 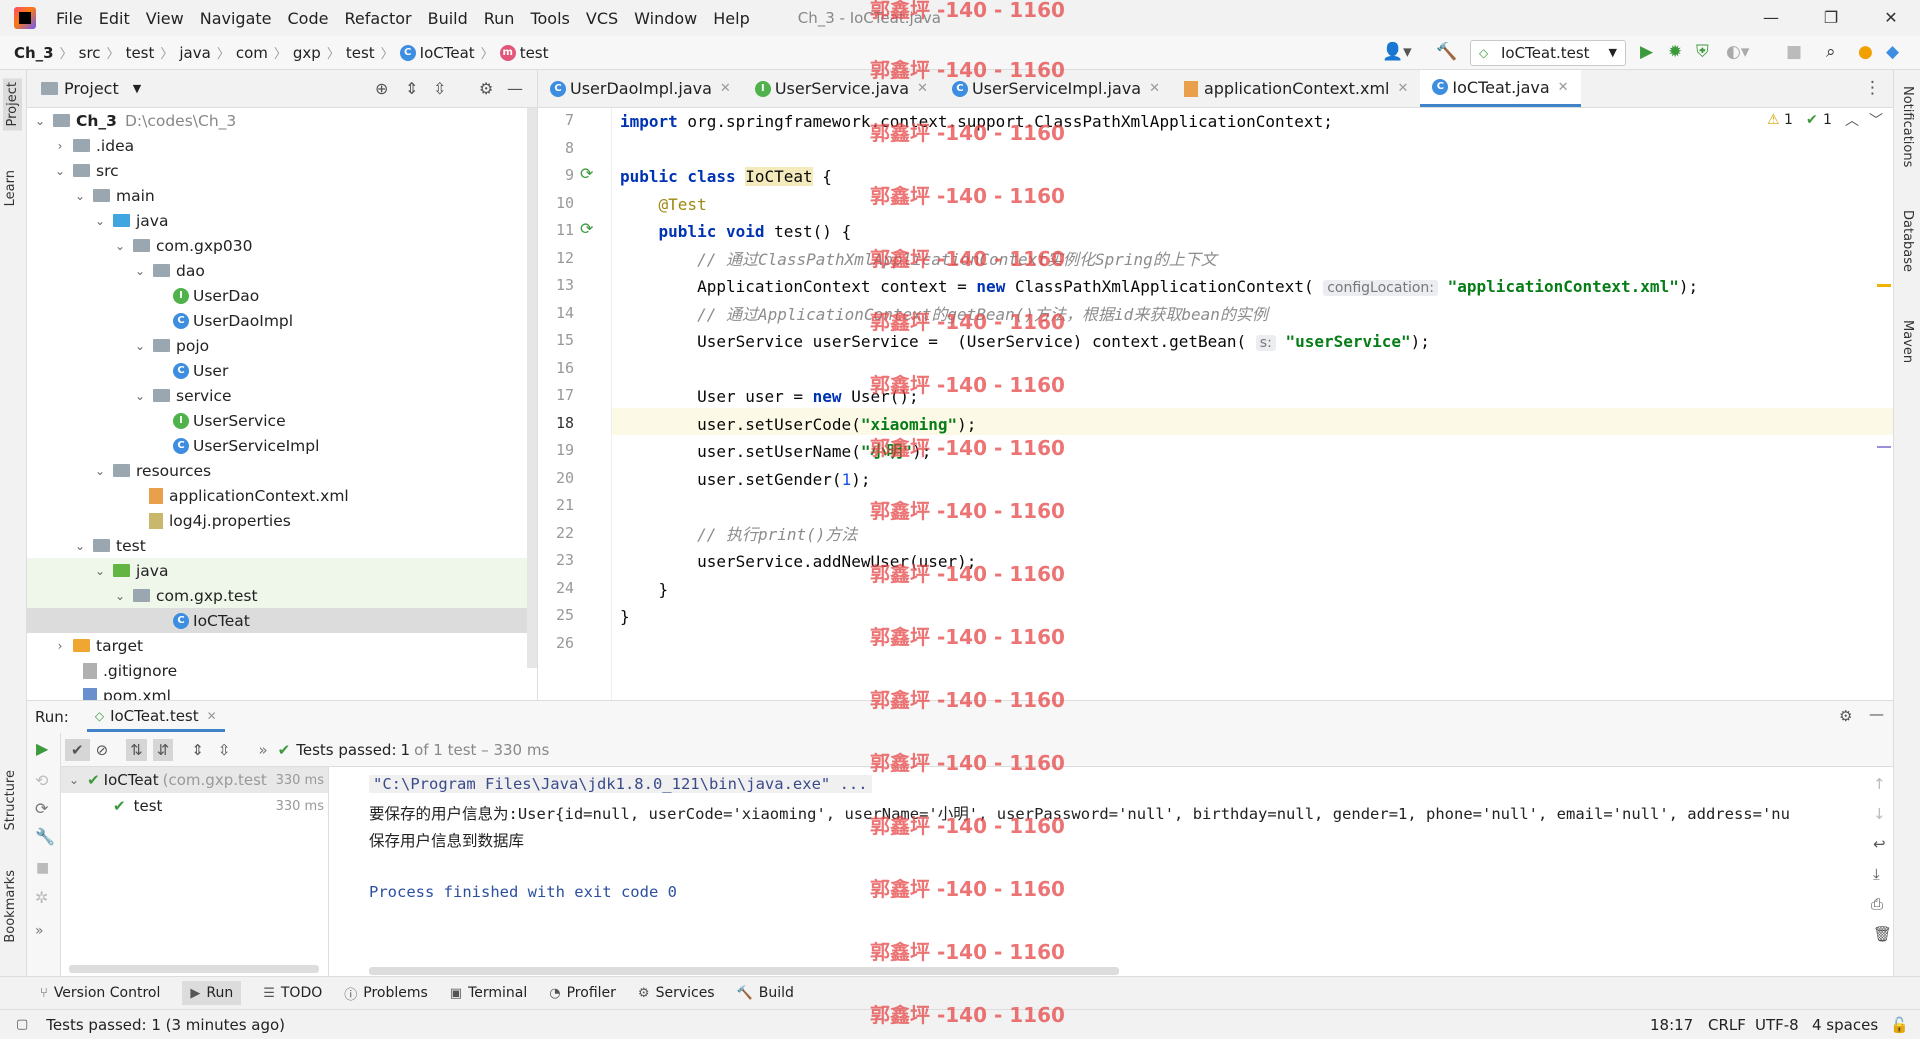 What do you see at coordinates (1907, 341) in the screenshot?
I see `tool-tab-maven: Maven` at bounding box center [1907, 341].